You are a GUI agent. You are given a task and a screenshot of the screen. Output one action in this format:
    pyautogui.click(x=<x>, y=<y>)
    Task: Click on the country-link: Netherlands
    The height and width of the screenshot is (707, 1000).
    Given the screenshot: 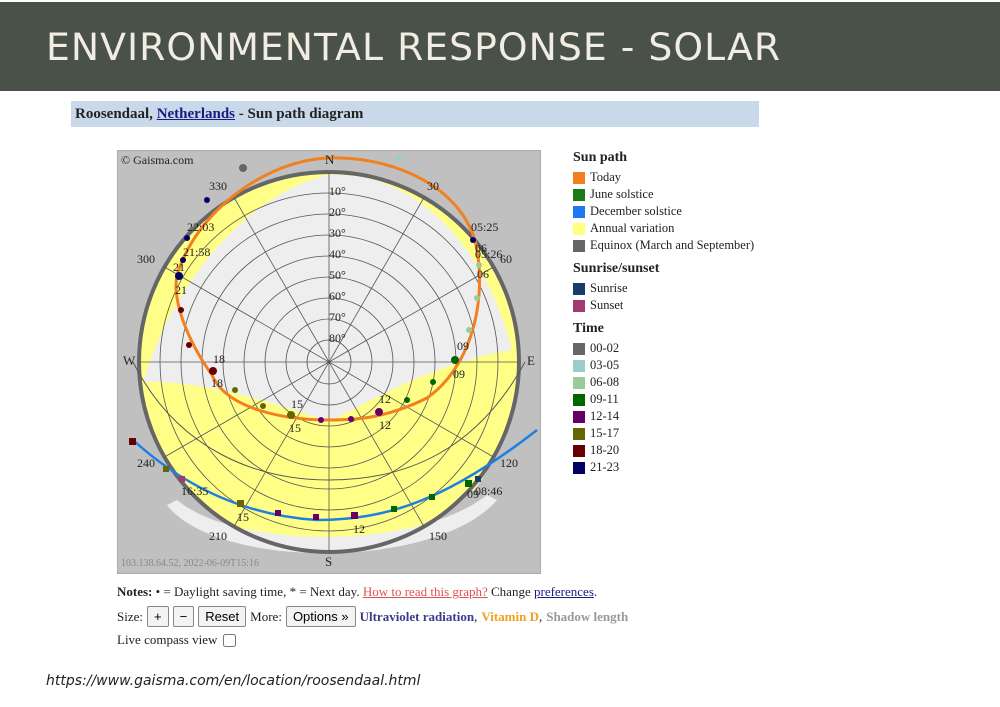 What is the action you would take?
    pyautogui.click(x=196, y=114)
    